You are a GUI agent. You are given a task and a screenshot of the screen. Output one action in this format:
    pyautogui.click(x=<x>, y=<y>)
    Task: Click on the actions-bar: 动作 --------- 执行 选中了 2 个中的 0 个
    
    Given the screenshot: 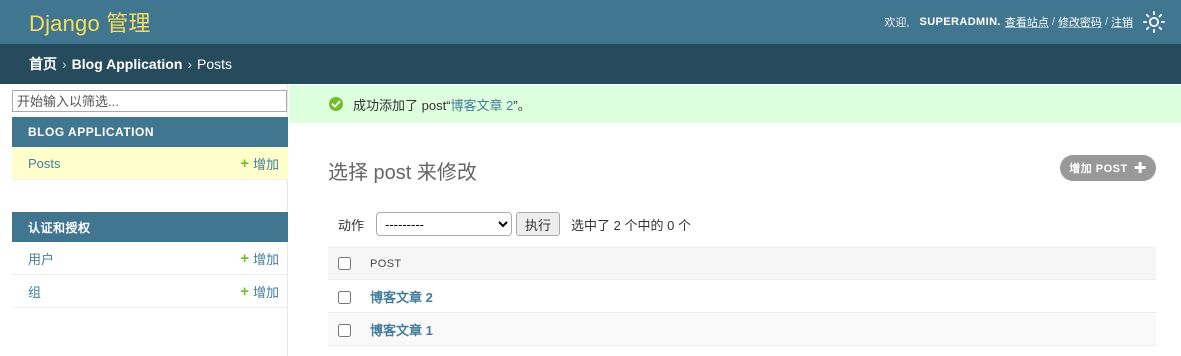 What is the action you would take?
    pyautogui.click(x=509, y=224)
    